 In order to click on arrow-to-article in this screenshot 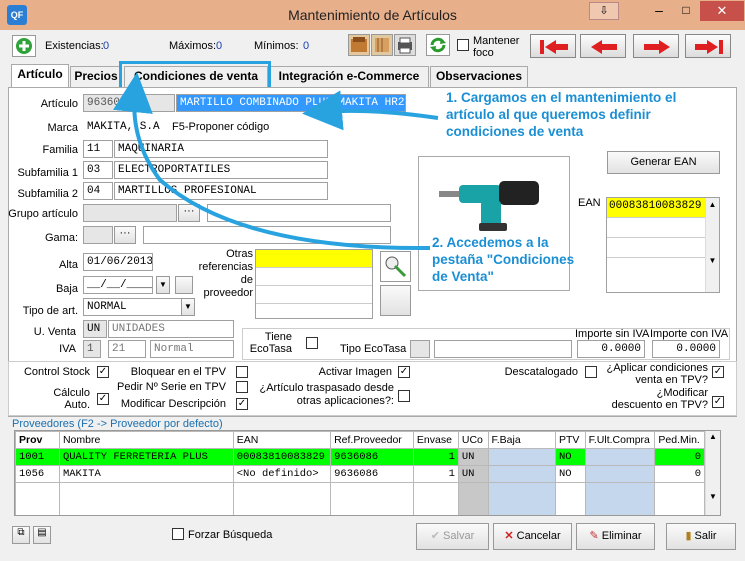, I will do `click(370, 110)`.